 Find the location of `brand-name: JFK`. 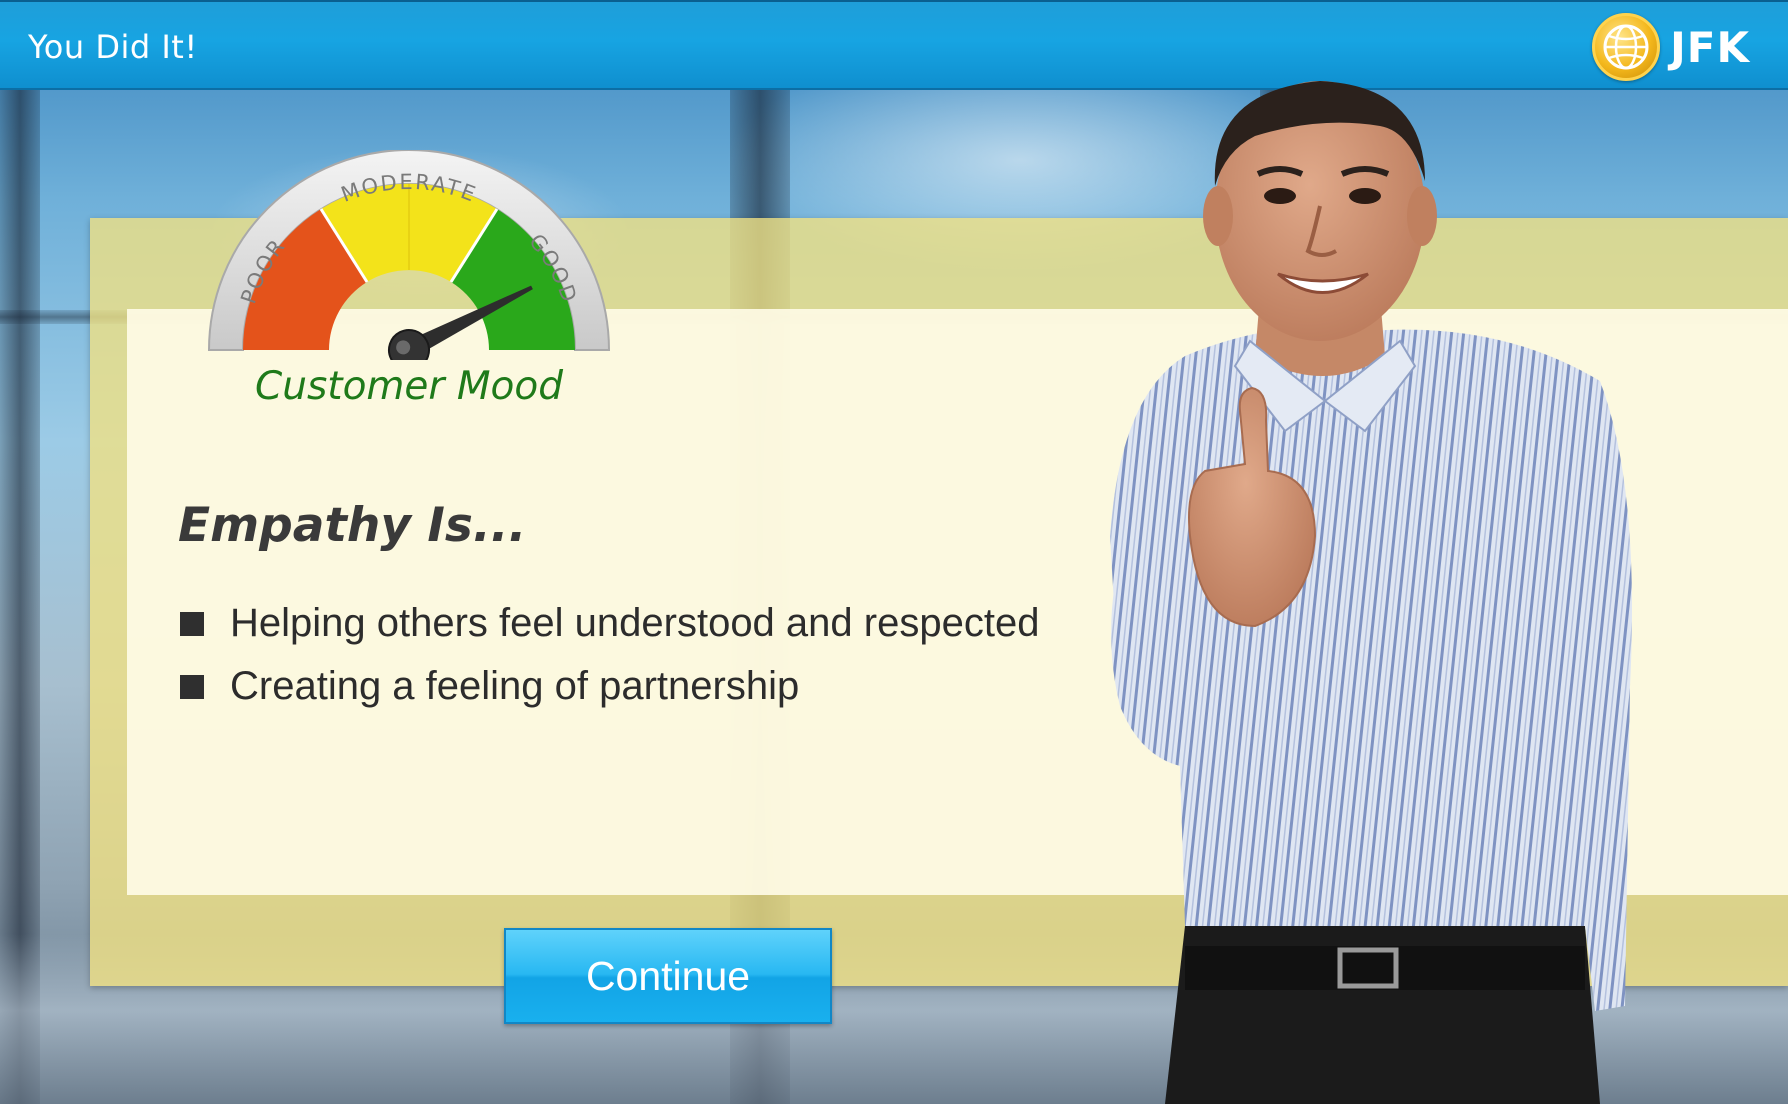

brand-name: JFK is located at coordinates (1710, 47).